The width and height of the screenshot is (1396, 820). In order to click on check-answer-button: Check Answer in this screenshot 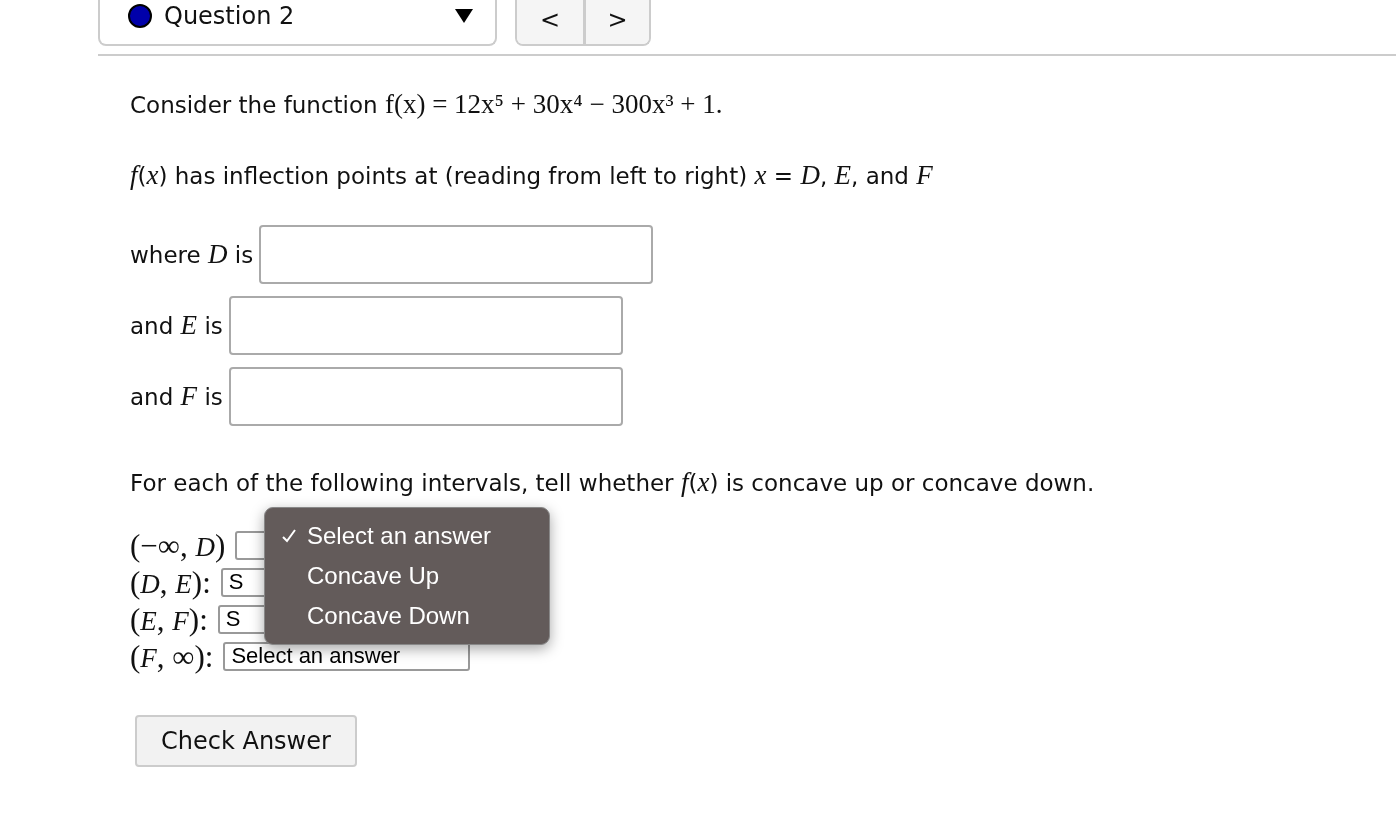, I will do `click(246, 740)`.